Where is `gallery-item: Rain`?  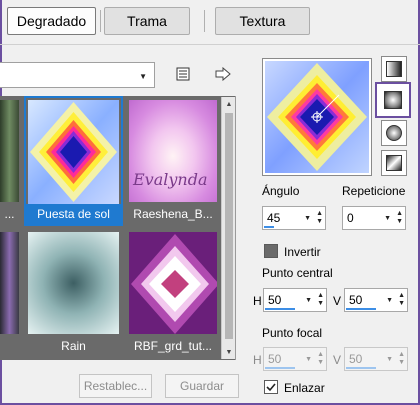 gallery-item: Rain is located at coordinates (73, 293).